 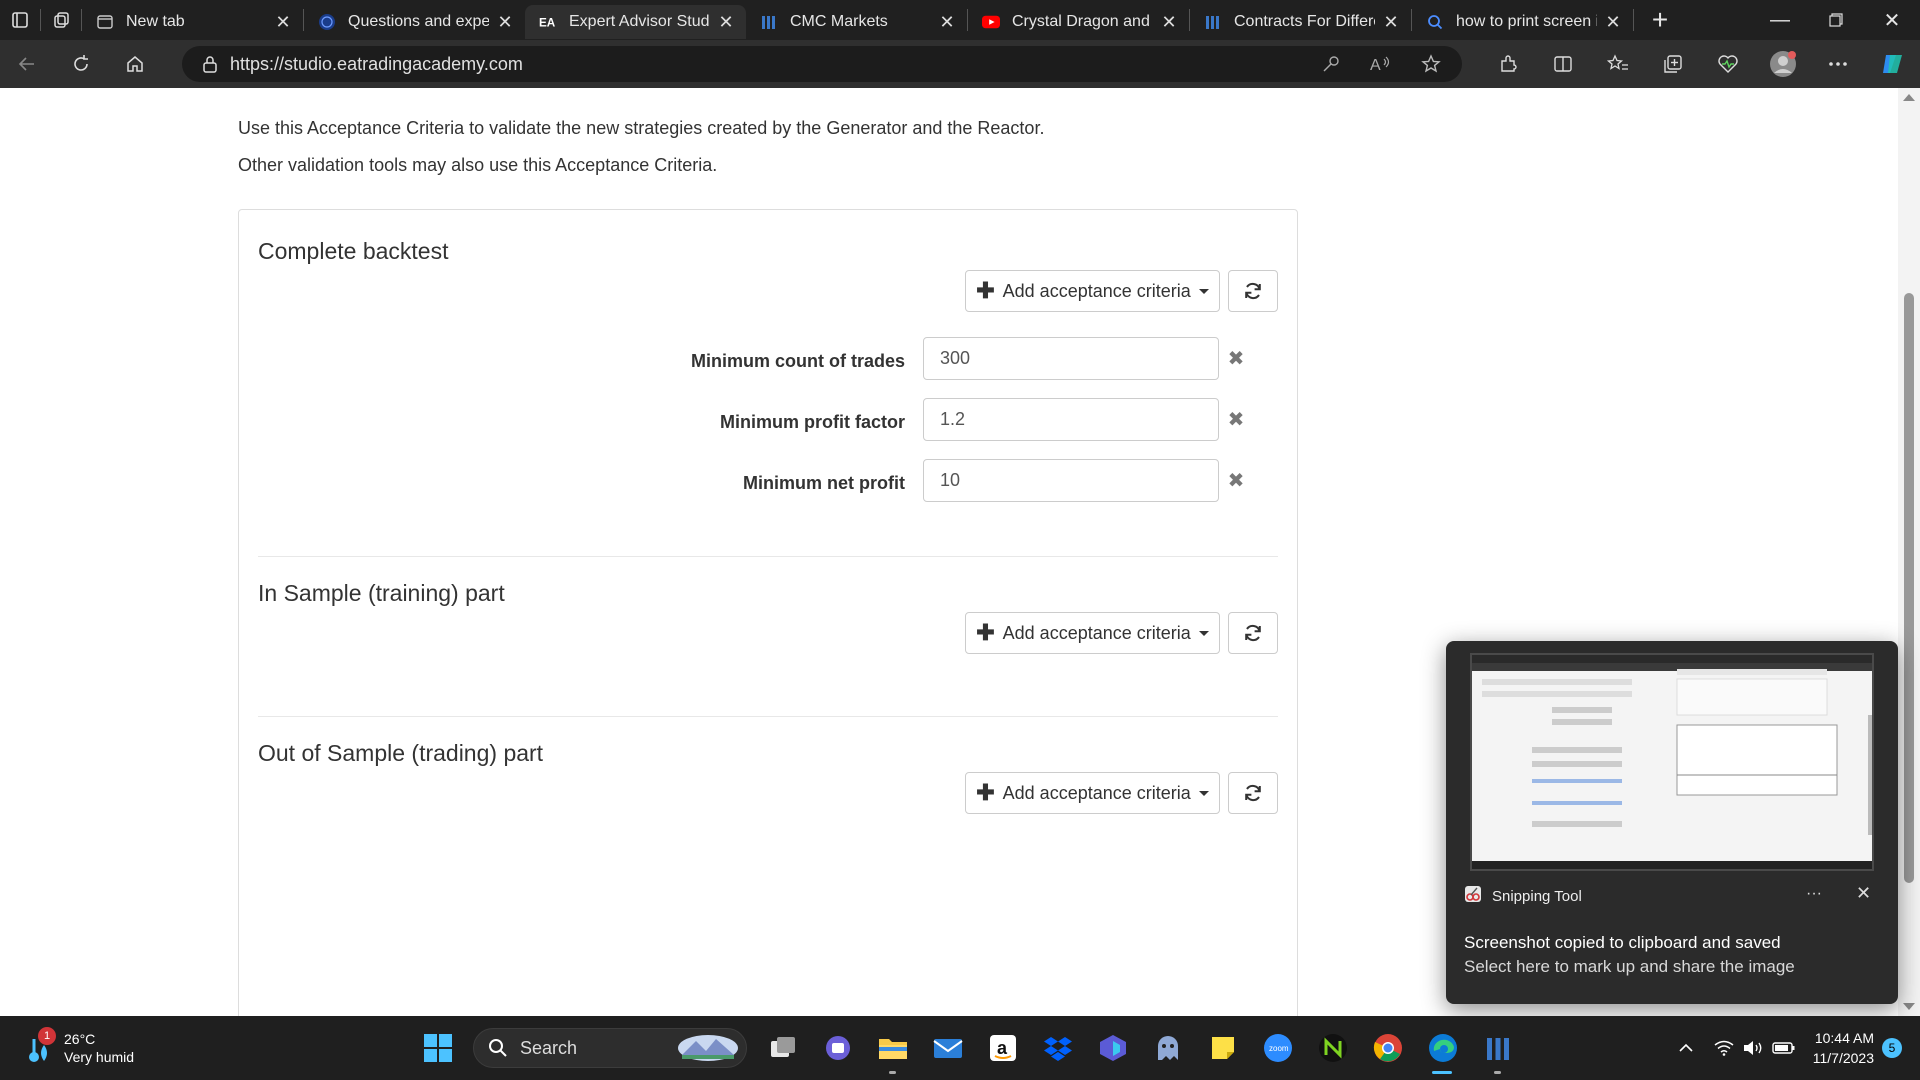 What do you see at coordinates (1754, 1048) in the screenshot?
I see `volume-icon` at bounding box center [1754, 1048].